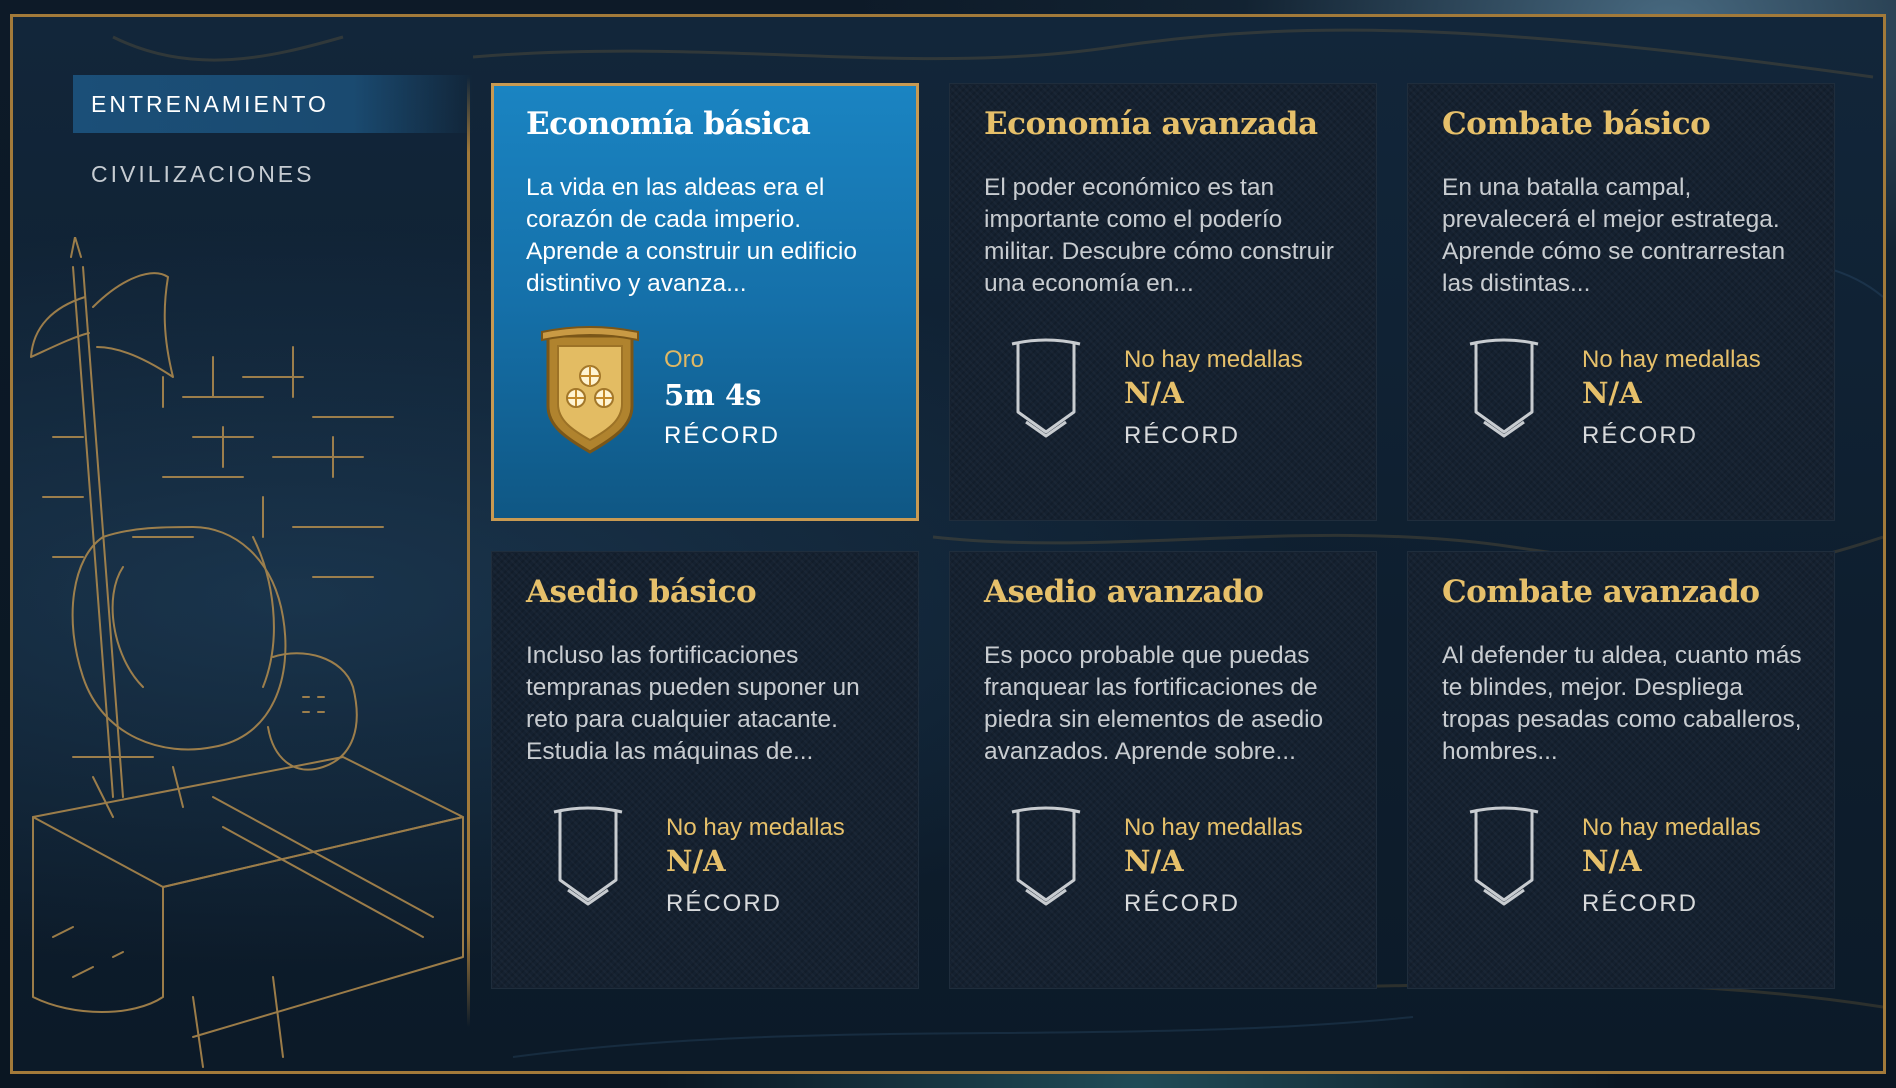  I want to click on card-title: Asedio básico, so click(641, 592).